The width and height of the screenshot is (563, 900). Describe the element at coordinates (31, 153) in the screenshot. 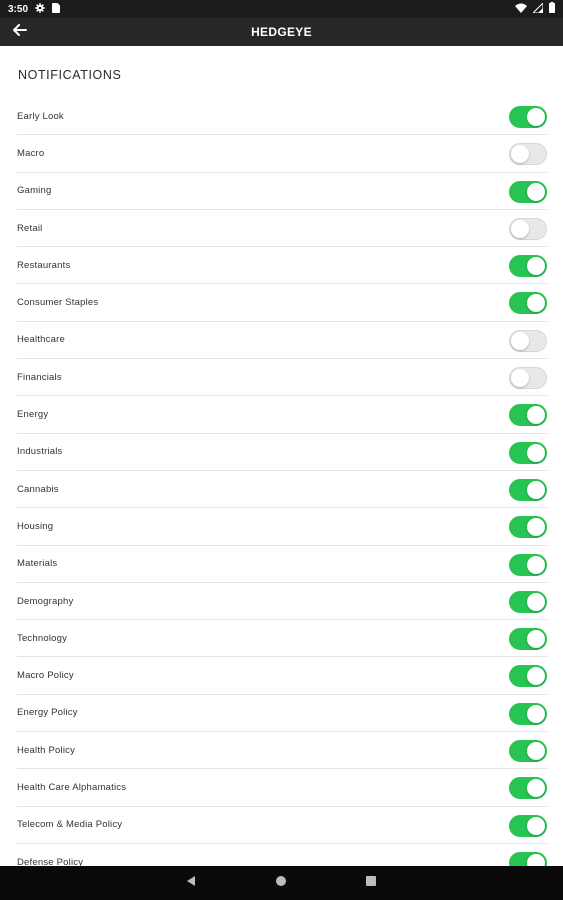

I see `notification-label: Macro` at that location.